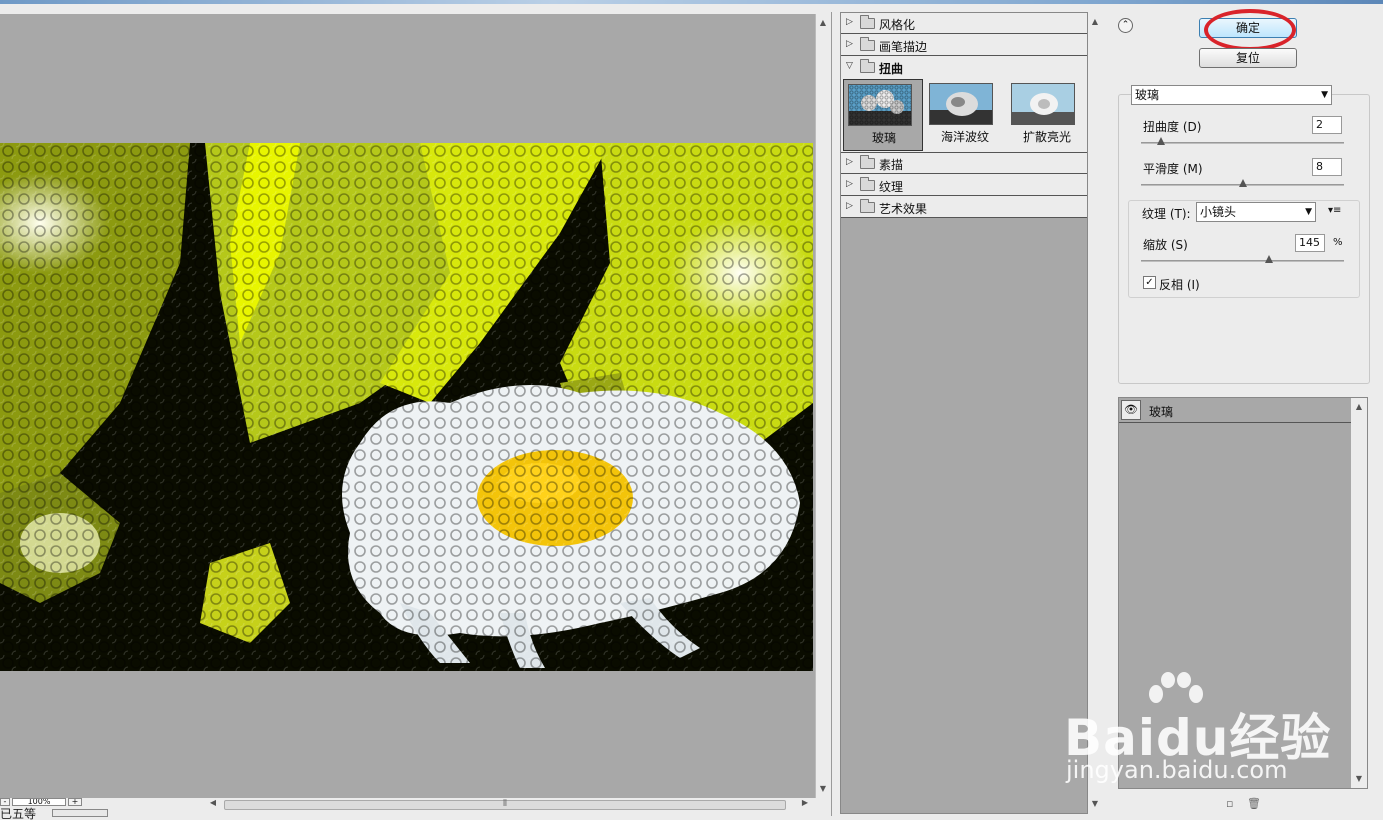  What do you see at coordinates (1310, 243) in the screenshot?
I see `scaling-input: 145` at bounding box center [1310, 243].